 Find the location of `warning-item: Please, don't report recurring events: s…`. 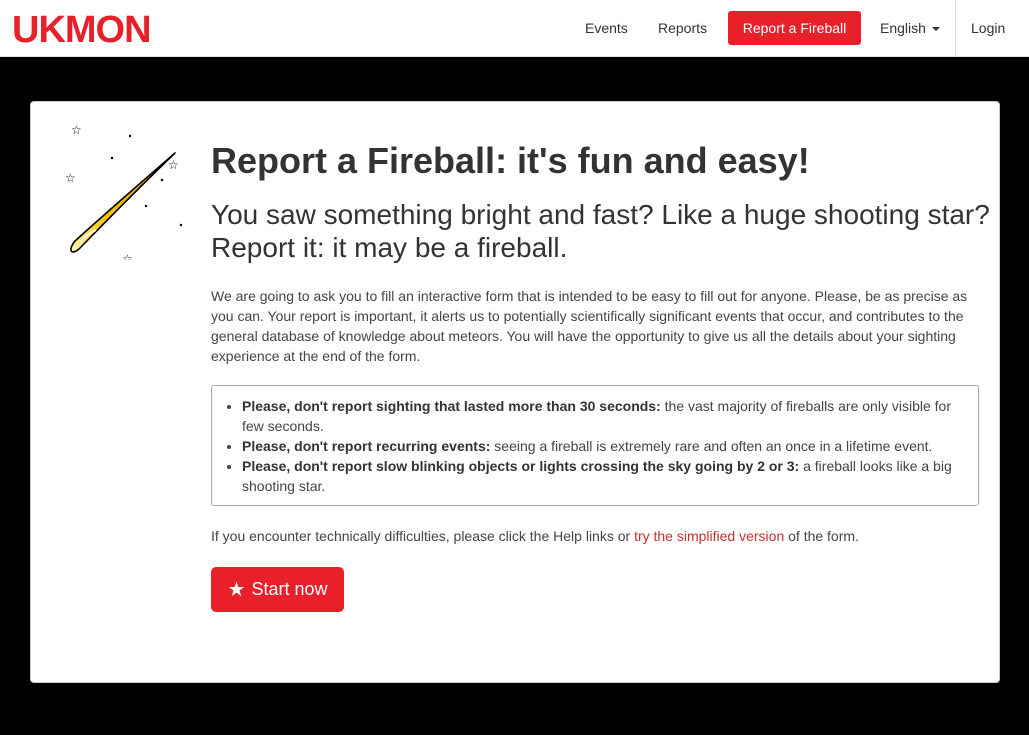

warning-item: Please, don't report recurring events: s… is located at coordinates (600, 446).